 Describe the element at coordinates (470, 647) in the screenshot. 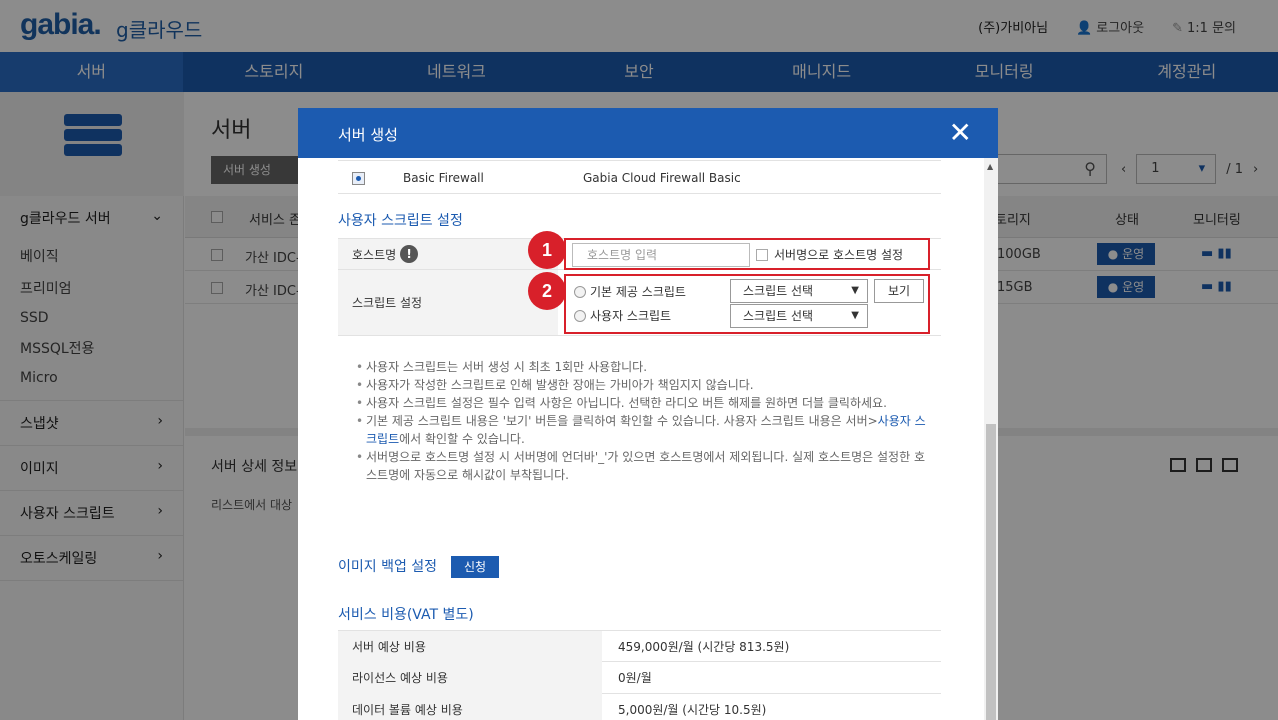

I see `cost-label: 서버 예상 비용` at that location.